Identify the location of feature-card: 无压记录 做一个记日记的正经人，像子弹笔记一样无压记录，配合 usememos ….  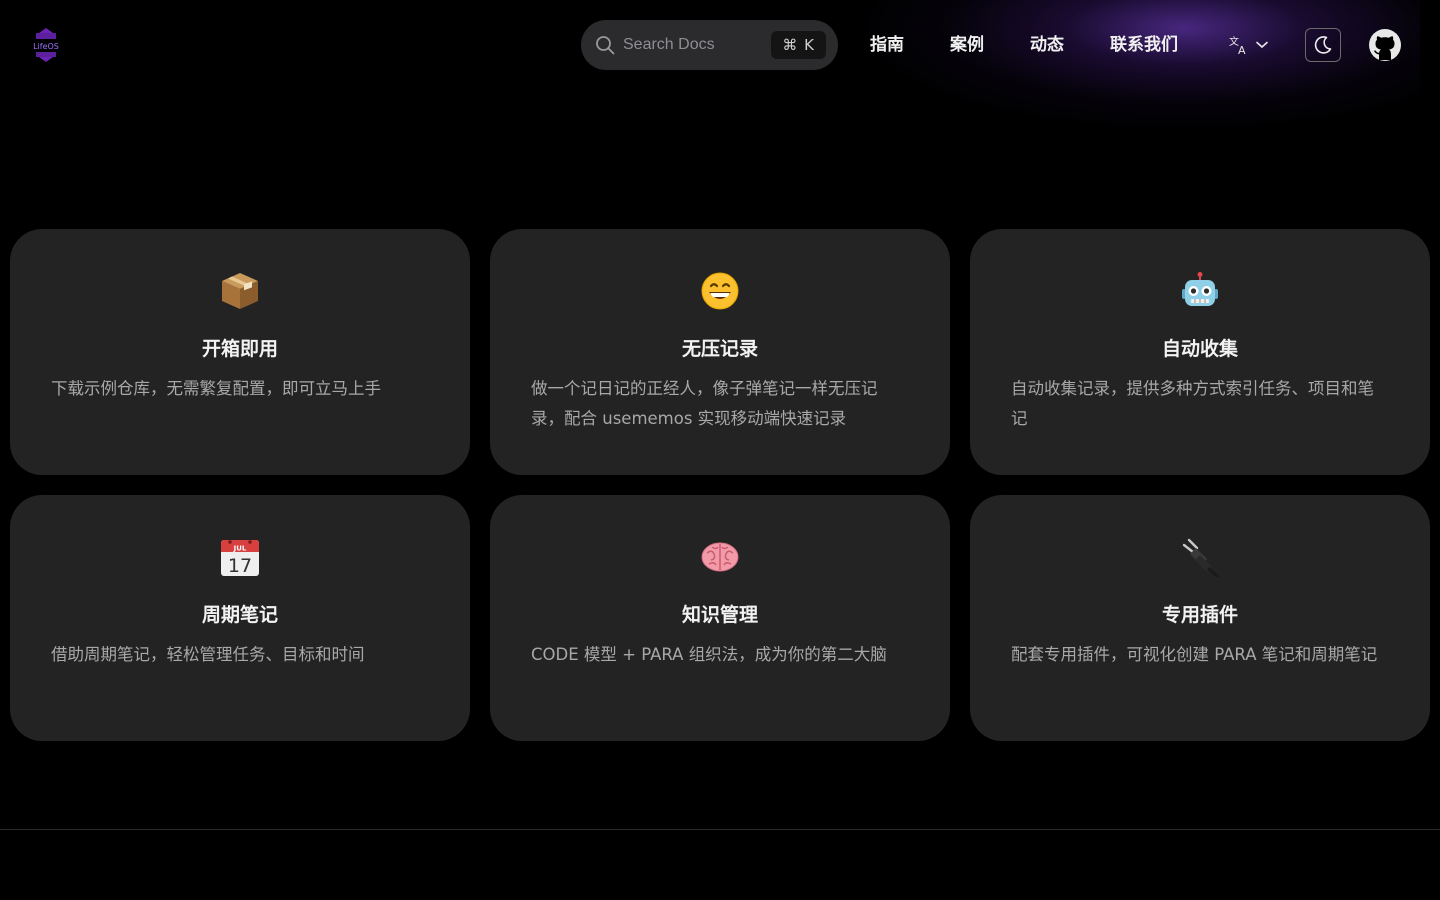
(720, 352).